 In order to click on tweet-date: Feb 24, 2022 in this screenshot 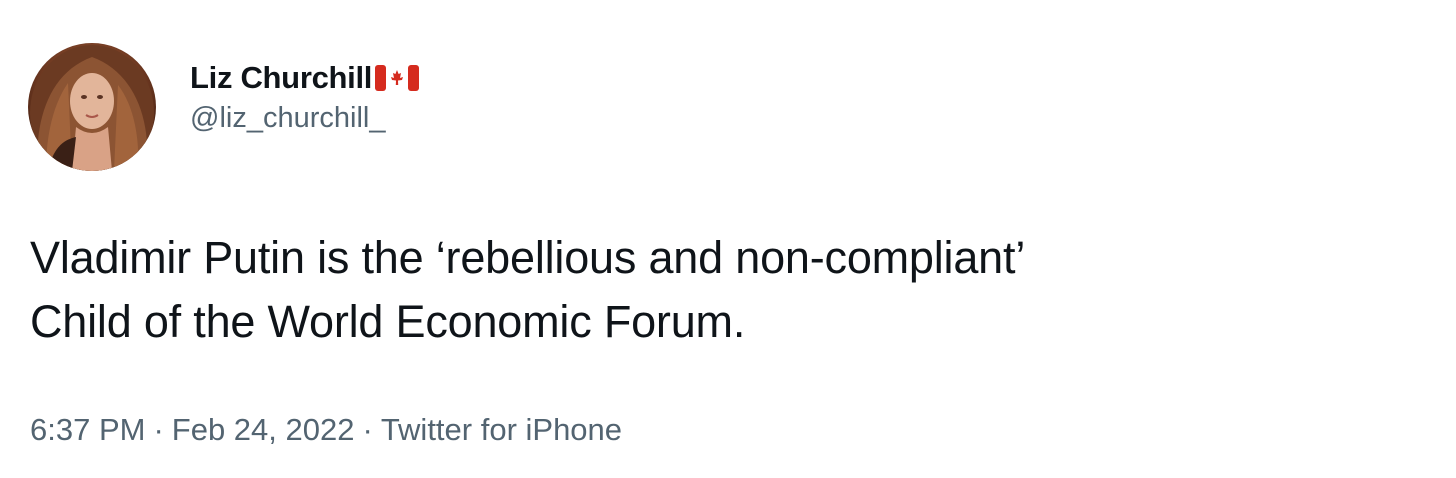, I will do `click(263, 429)`.